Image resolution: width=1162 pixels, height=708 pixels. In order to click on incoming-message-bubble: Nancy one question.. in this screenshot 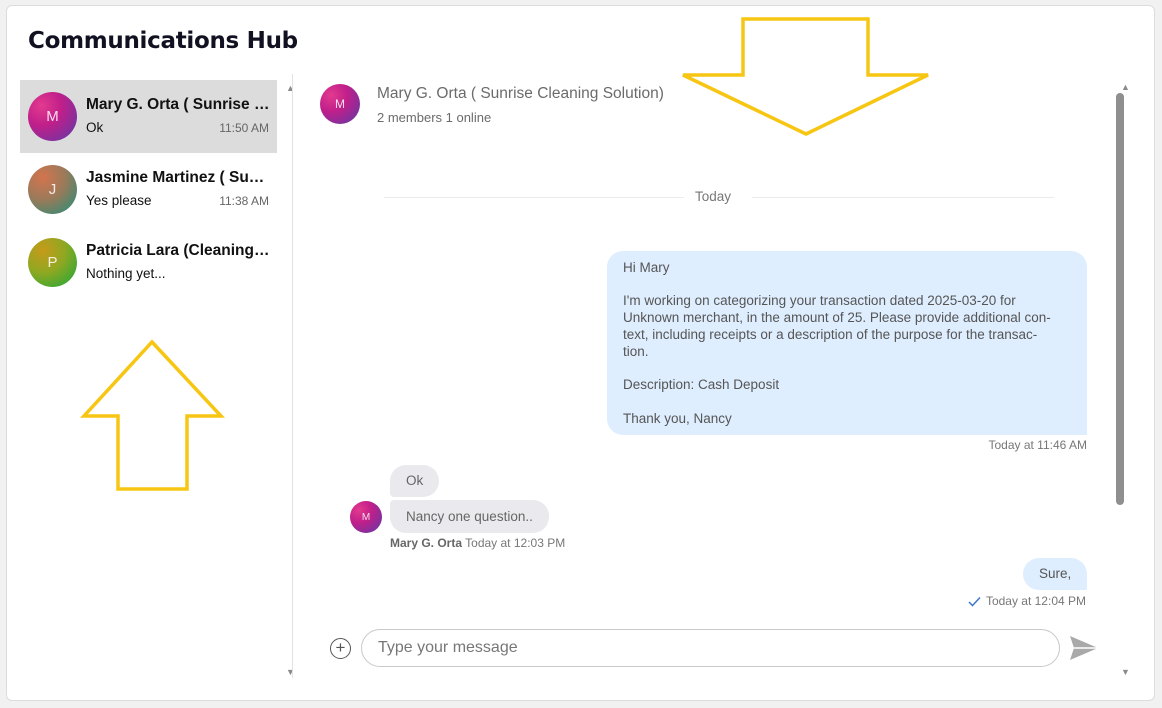, I will do `click(469, 516)`.